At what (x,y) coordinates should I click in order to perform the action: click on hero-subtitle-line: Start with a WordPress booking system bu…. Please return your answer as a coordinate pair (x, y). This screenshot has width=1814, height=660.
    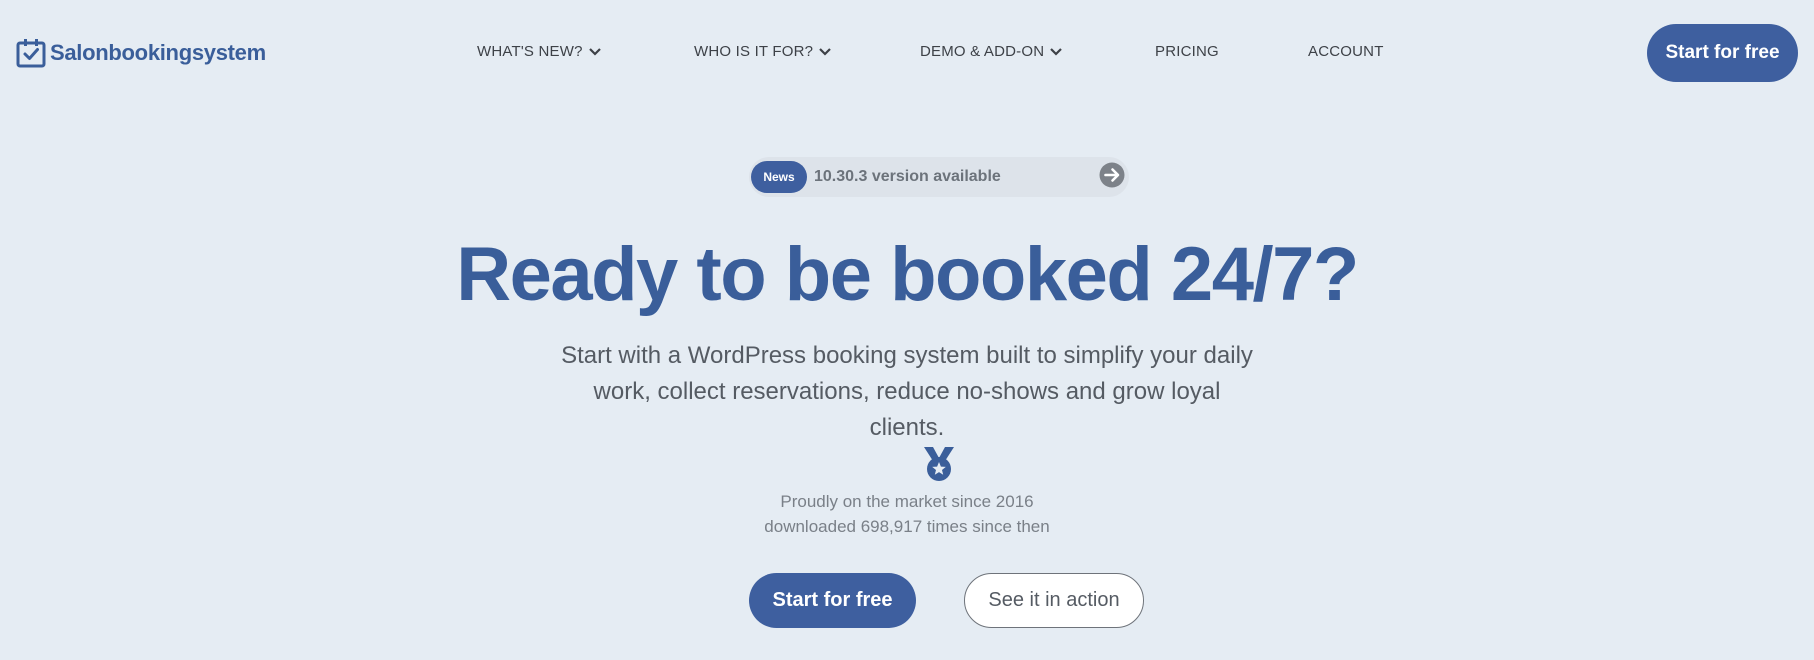
    Looking at the image, I should click on (907, 355).